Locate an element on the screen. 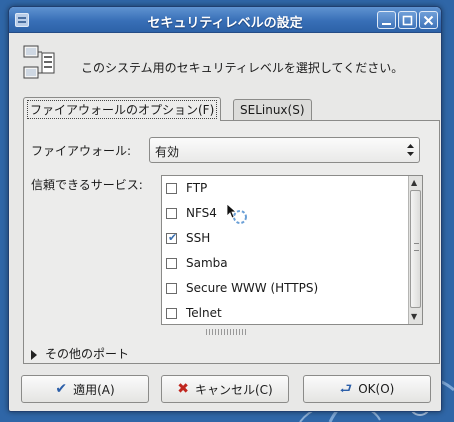 This screenshot has width=454, height=422. tab-selinux: SELinux(S) is located at coordinates (272, 110).